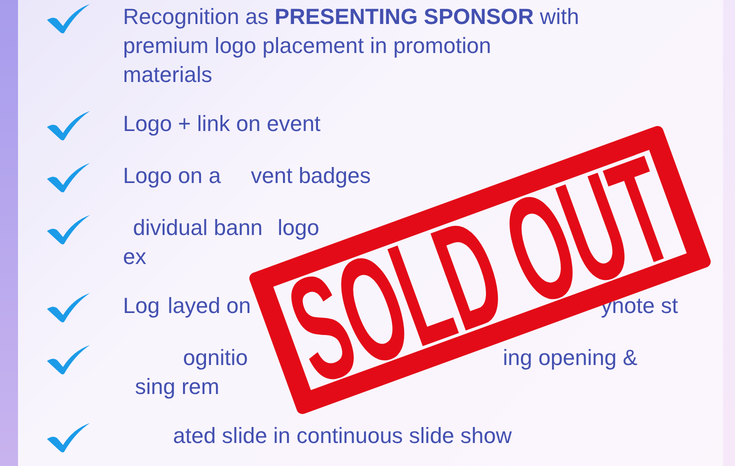 The width and height of the screenshot is (735, 466). Describe the element at coordinates (177, 387) in the screenshot. I see `benefit-text: sing rem` at that location.